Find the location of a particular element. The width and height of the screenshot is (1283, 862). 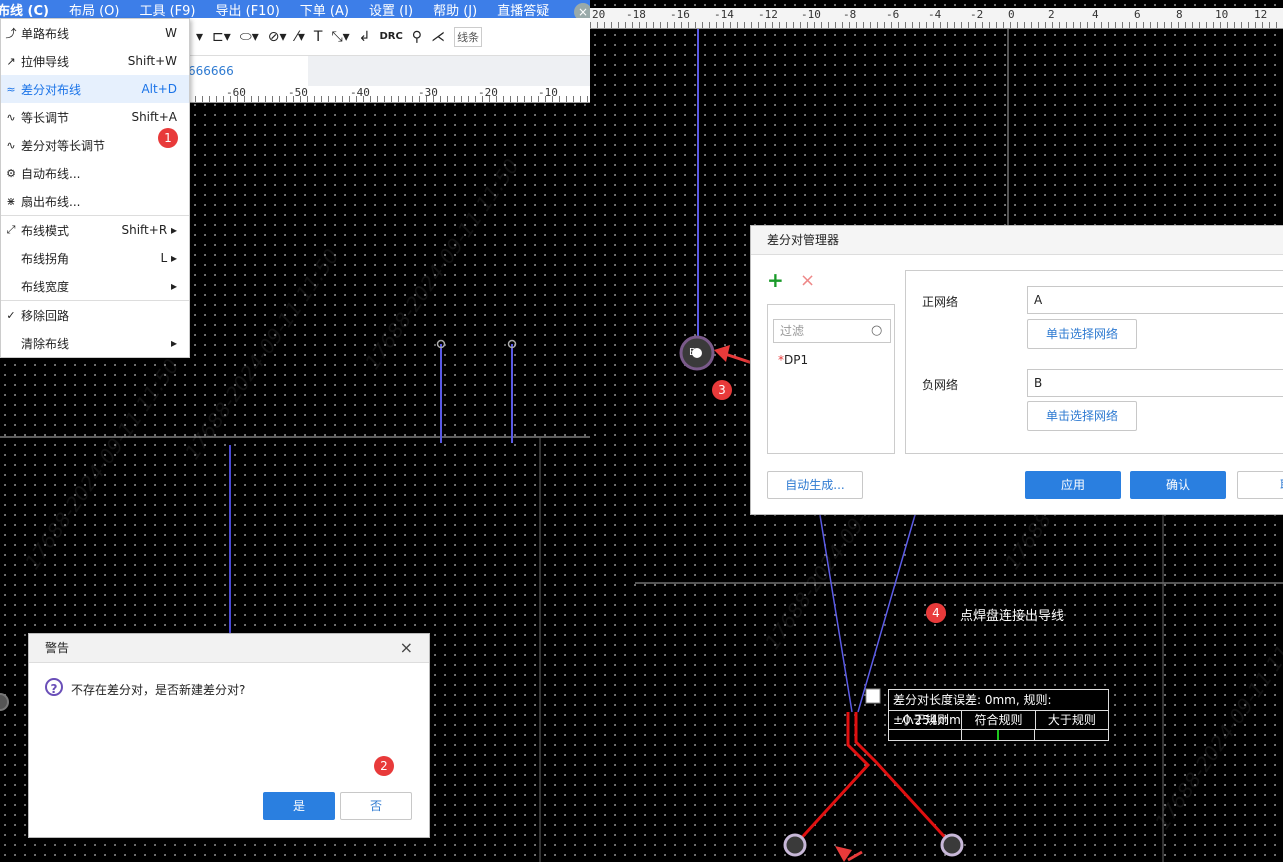

no-symbol-tool-icon: ⊘▾ is located at coordinates (277, 37).